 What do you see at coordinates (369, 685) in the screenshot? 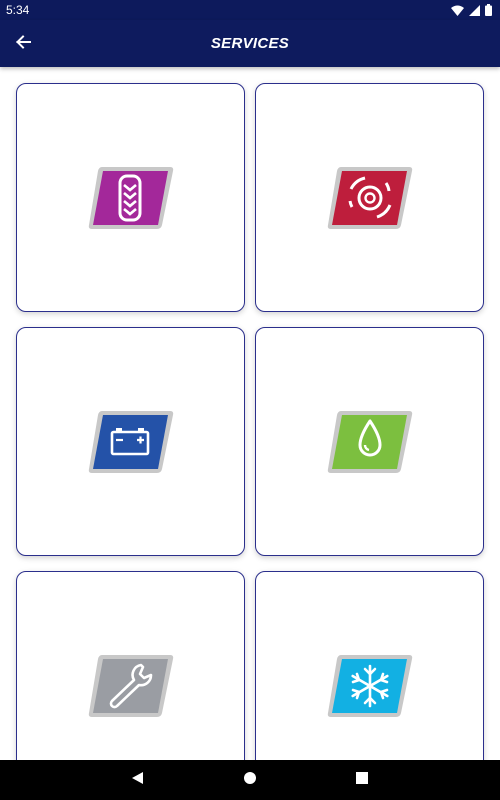
I see `snowflake-icon` at bounding box center [369, 685].